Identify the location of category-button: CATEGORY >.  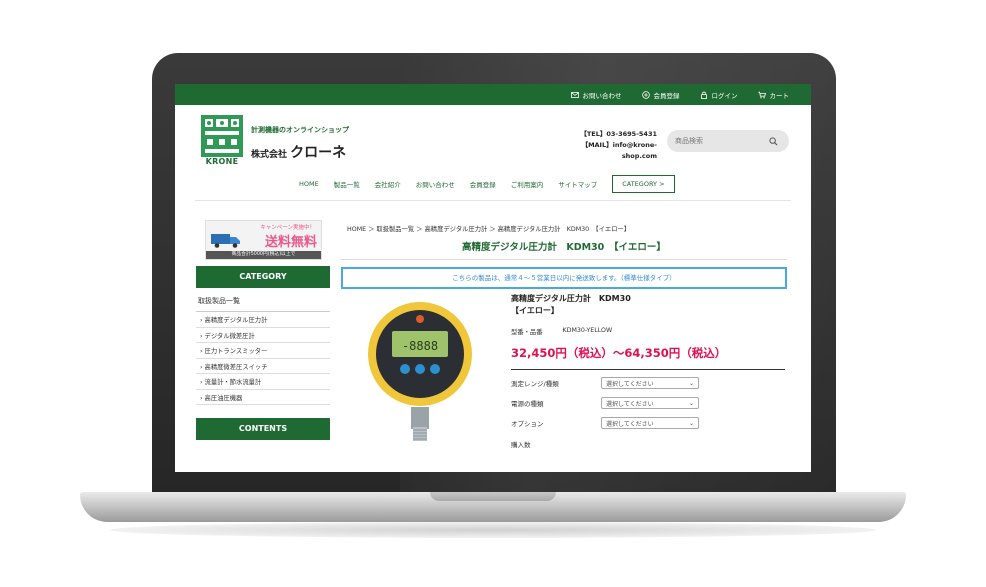
(643, 184).